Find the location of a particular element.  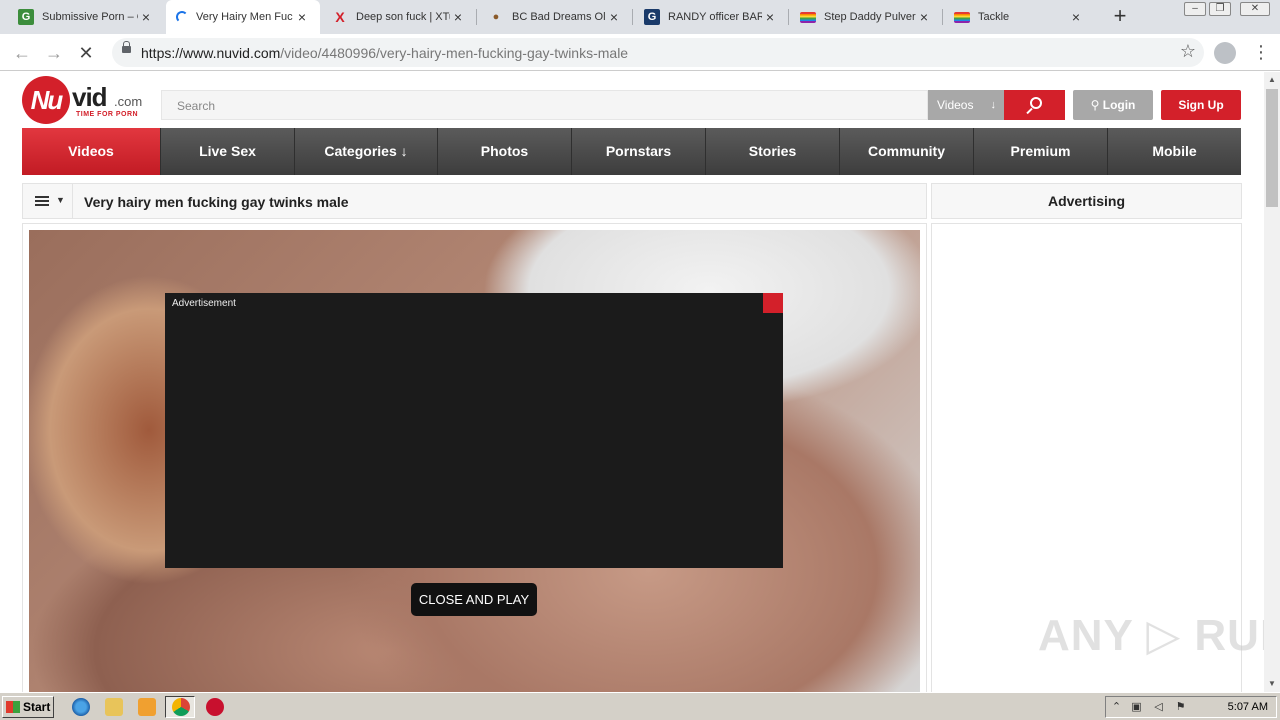

scroll-up-icon: ▲ is located at coordinates (1272, 80).